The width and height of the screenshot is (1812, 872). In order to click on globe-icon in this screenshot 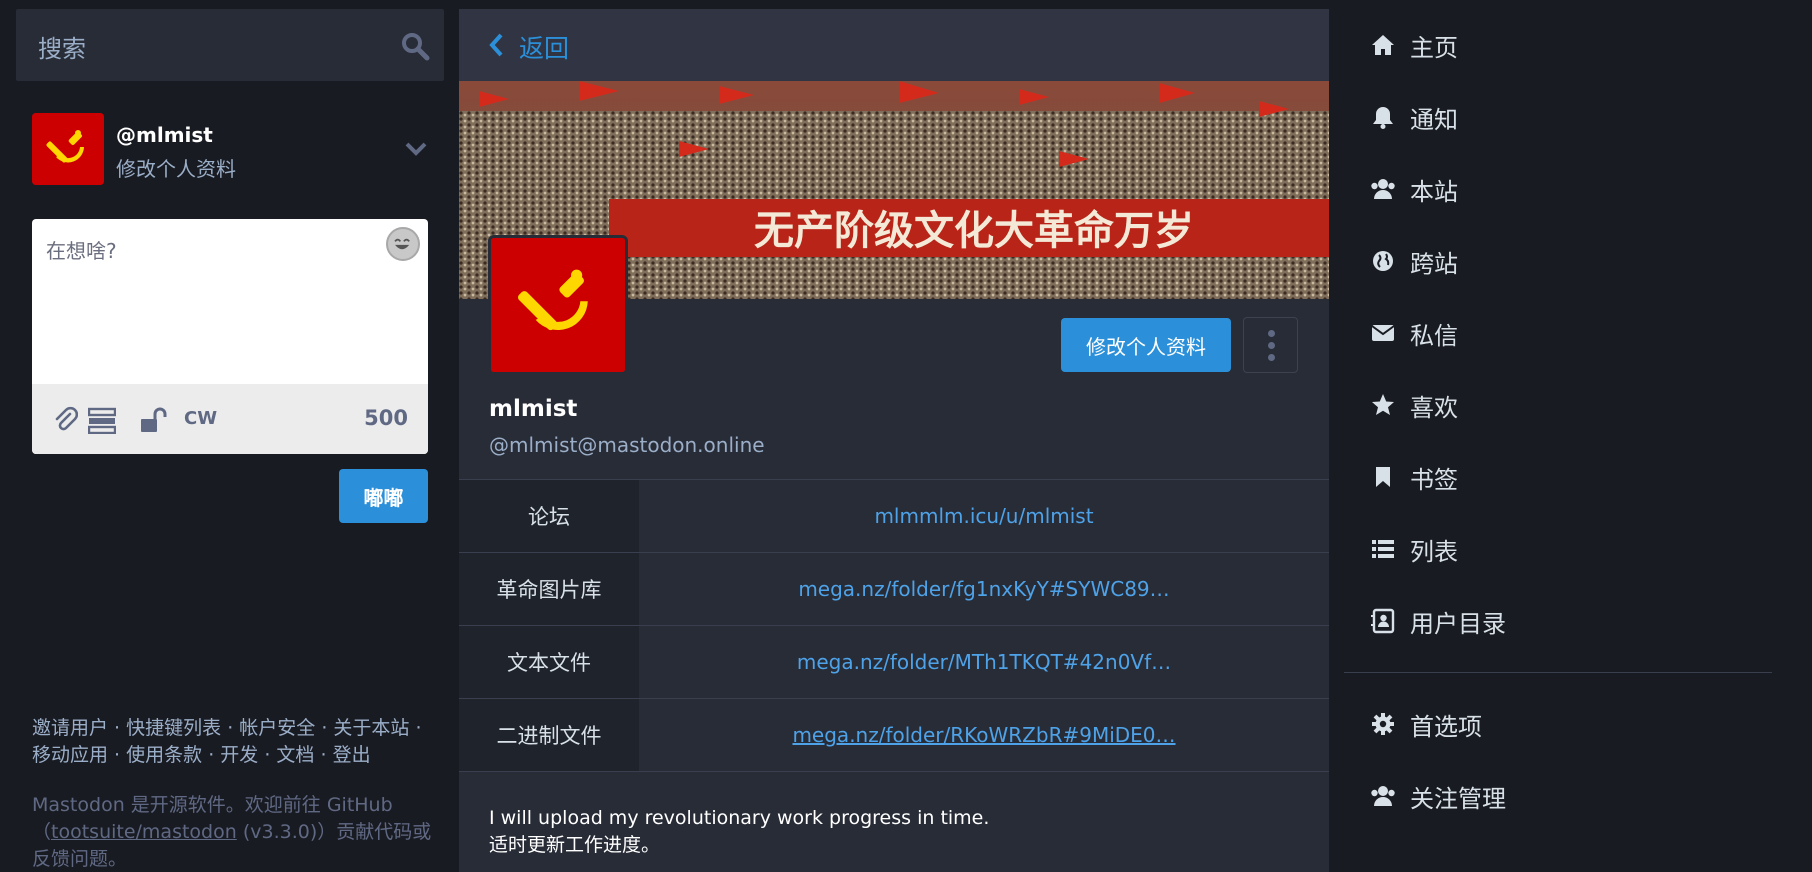, I will do `click(1383, 261)`.